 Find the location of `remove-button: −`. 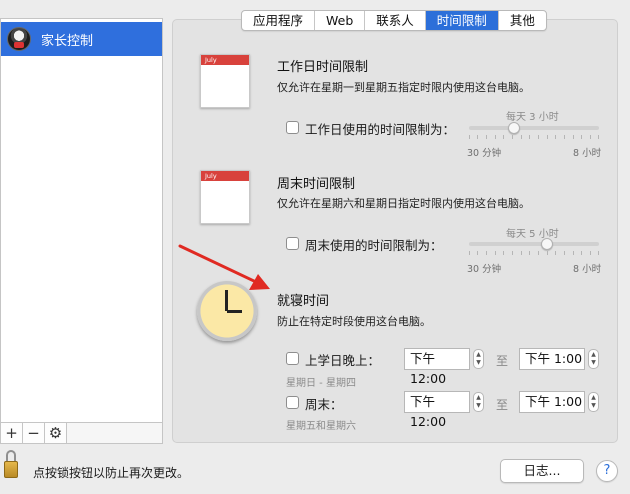

remove-button: − is located at coordinates (34, 433).